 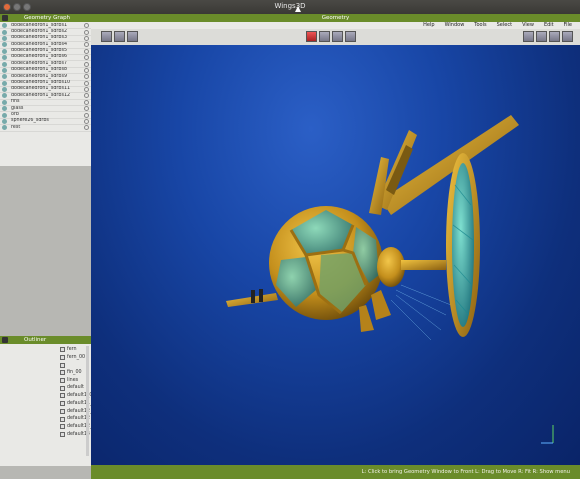 I want to click on menu-item: Help, so click(x=428, y=25).